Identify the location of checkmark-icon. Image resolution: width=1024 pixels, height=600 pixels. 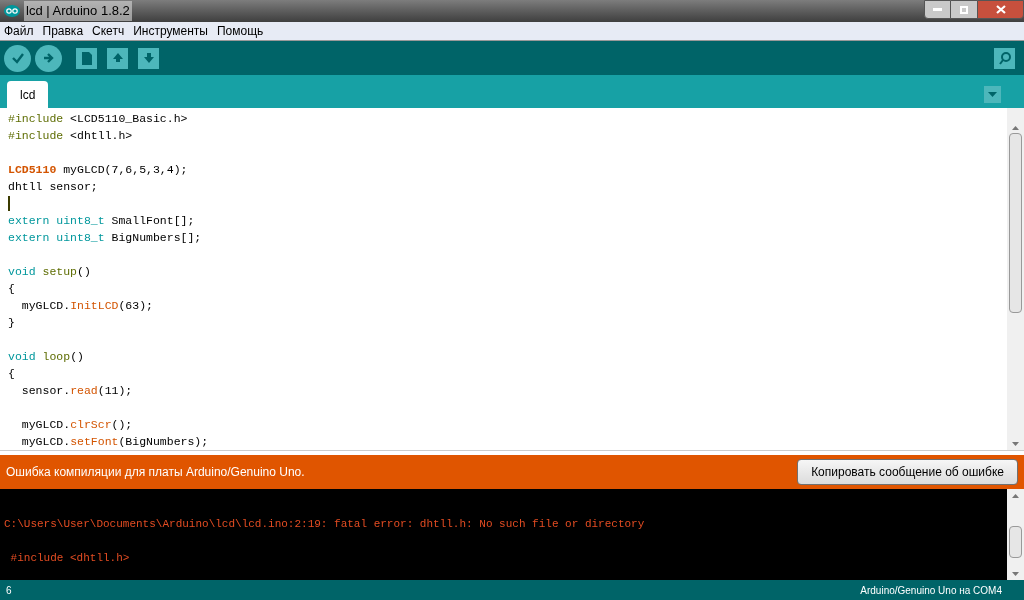
(17, 58).